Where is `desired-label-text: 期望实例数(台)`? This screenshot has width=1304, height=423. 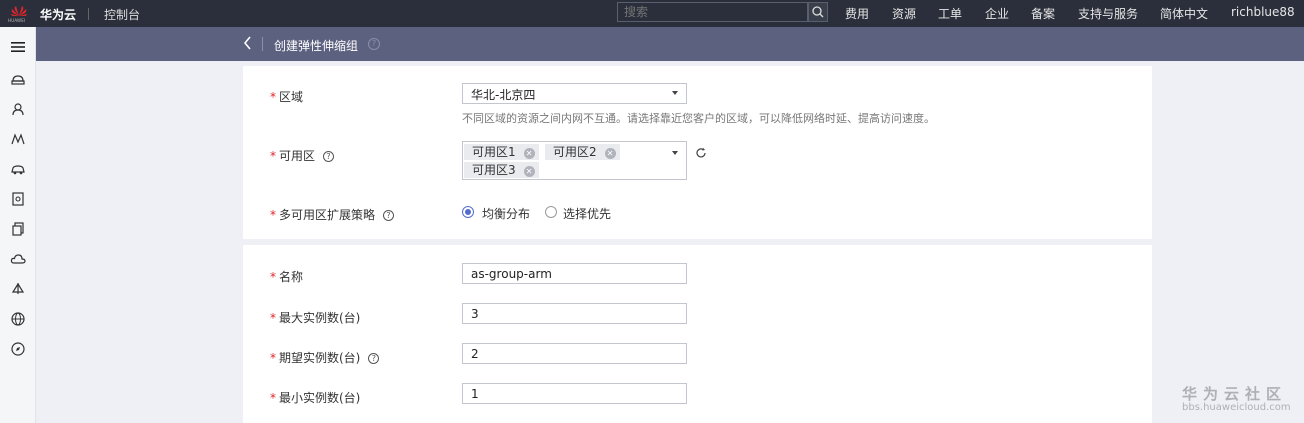
desired-label-text: 期望实例数(台) is located at coordinates (320, 358).